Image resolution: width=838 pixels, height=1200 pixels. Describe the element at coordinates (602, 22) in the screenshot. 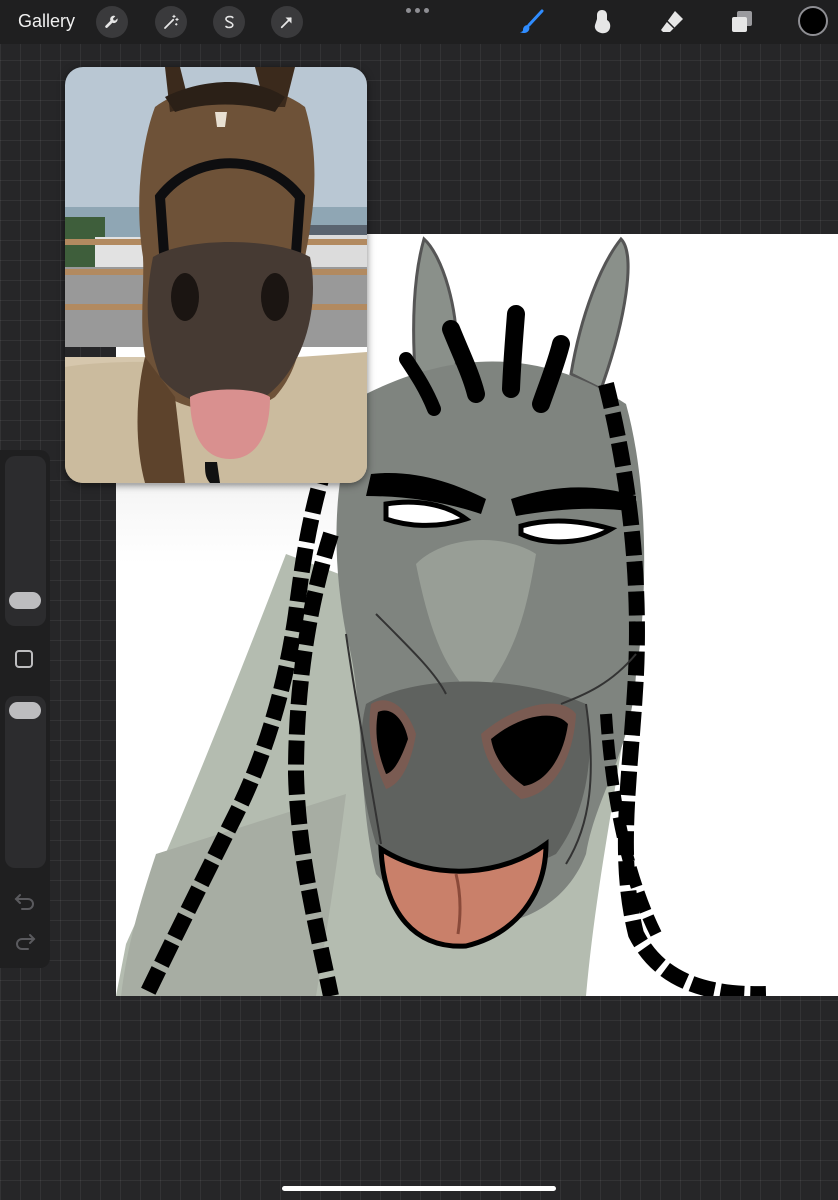

I see `smudge-icon` at that location.